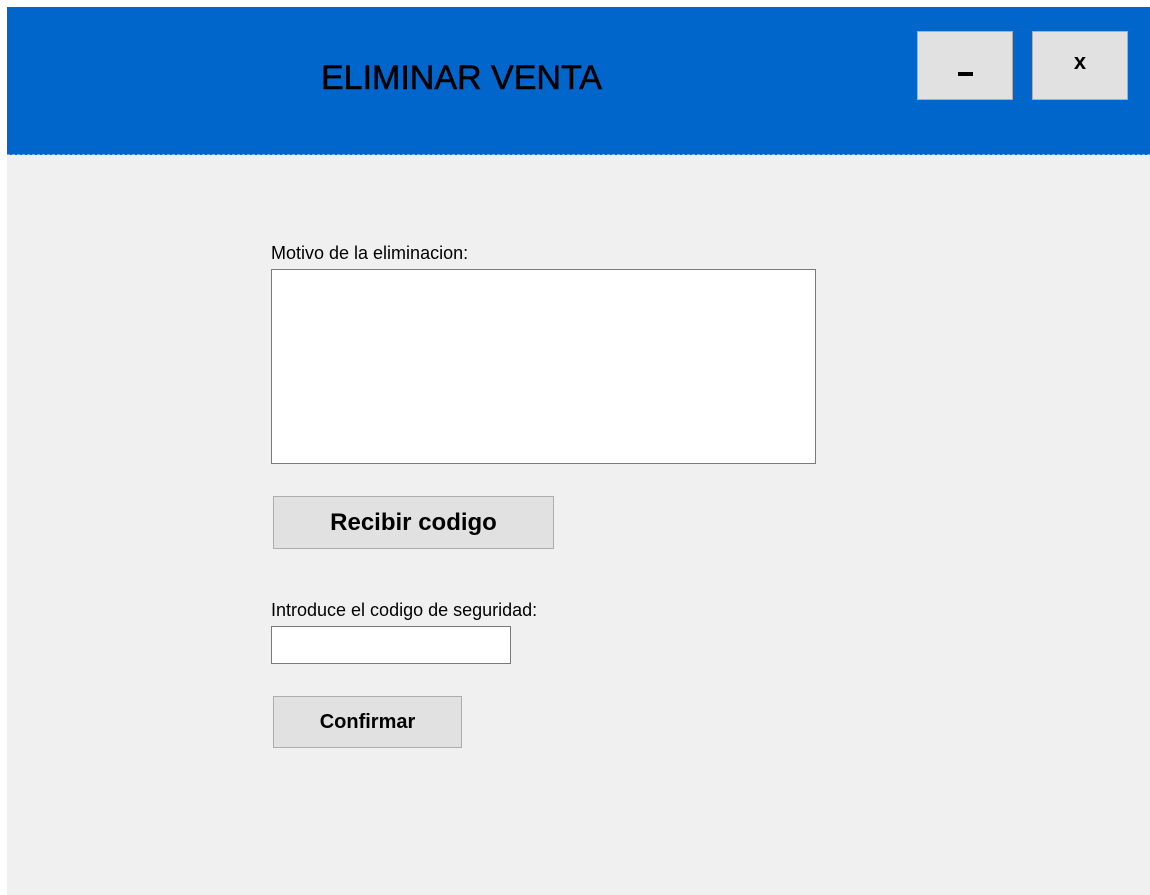 Image resolution: width=1150 pixels, height=895 pixels. Describe the element at coordinates (413, 522) in the screenshot. I see `recibir-codigo-button: Recibir codigo` at that location.